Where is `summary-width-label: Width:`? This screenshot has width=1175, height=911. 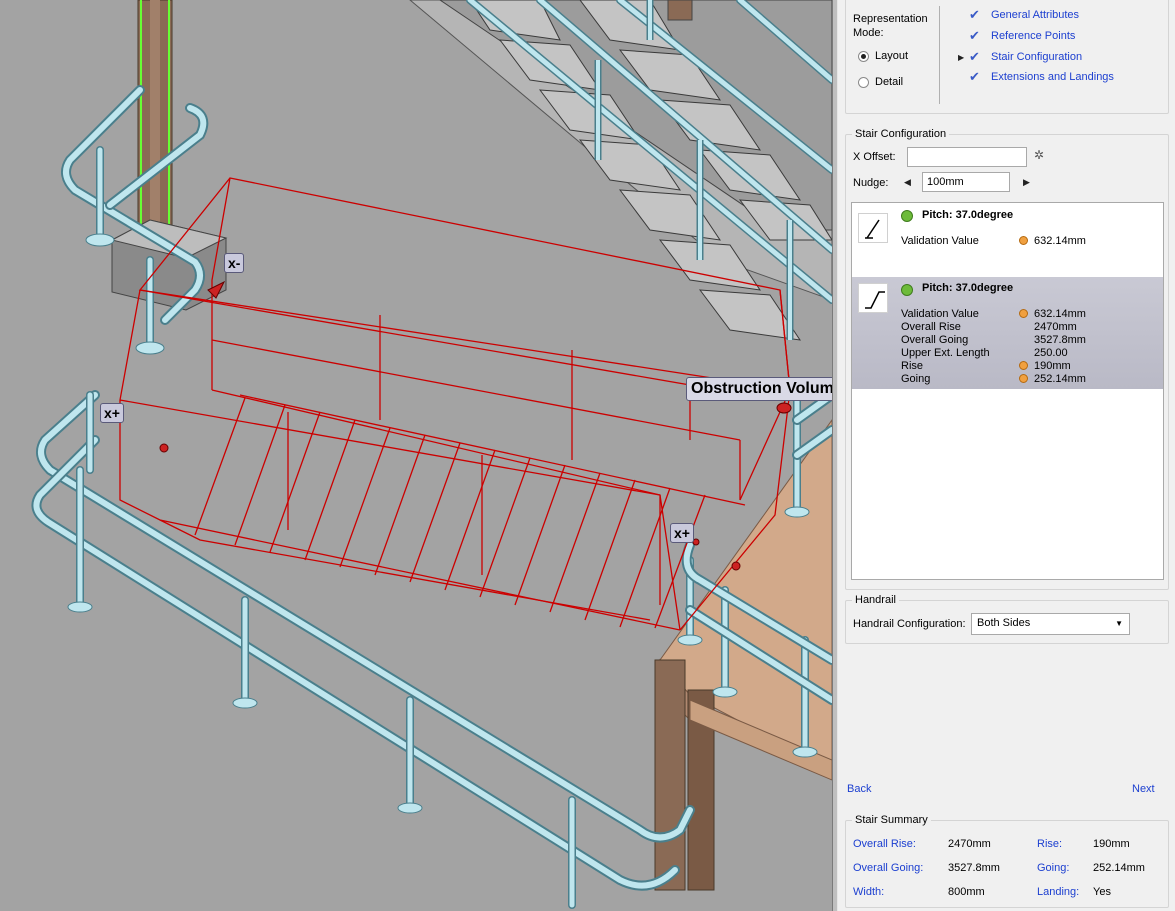 summary-width-label: Width: is located at coordinates (869, 892).